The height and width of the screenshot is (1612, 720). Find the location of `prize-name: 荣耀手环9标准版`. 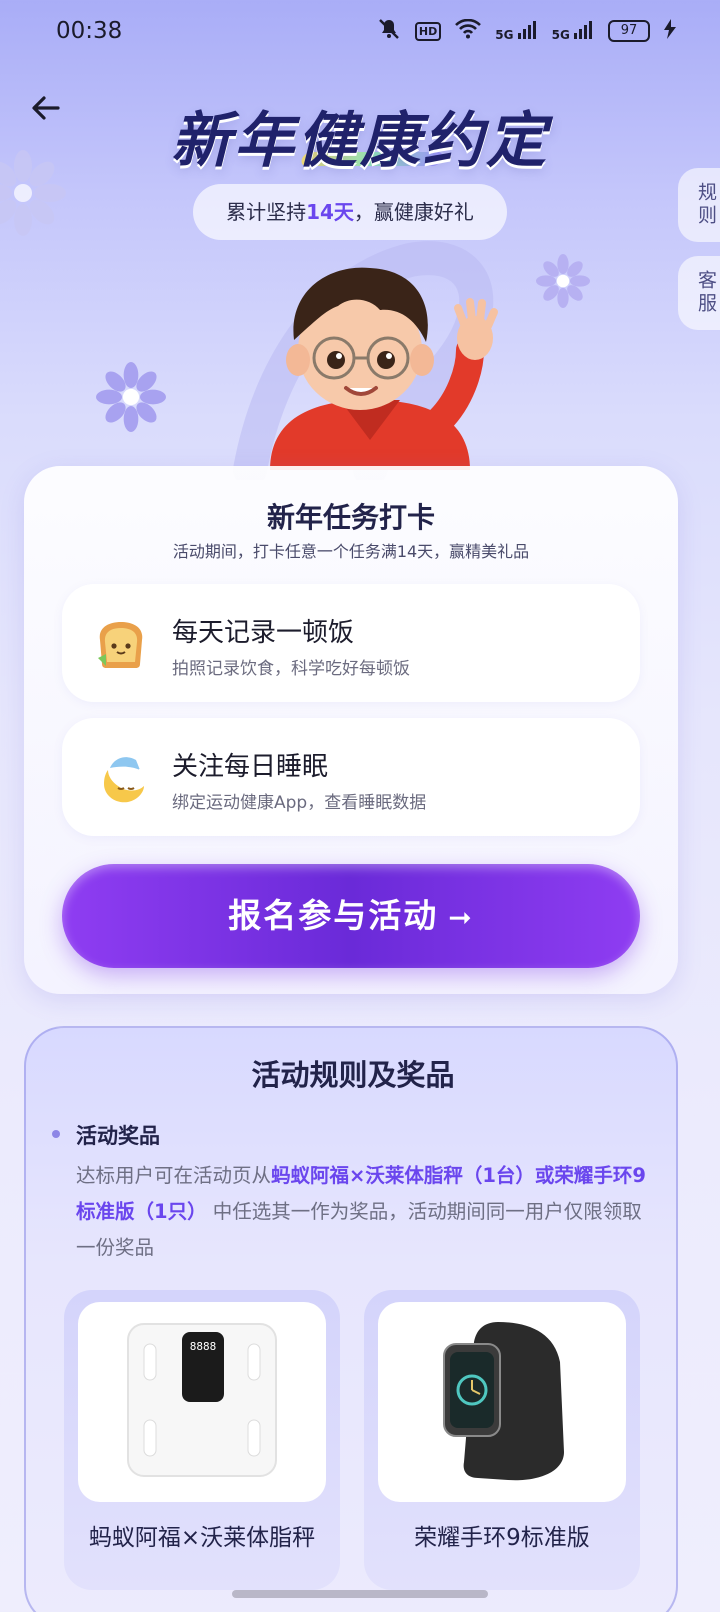

prize-name: 荣耀手环9标准版 is located at coordinates (502, 1538).